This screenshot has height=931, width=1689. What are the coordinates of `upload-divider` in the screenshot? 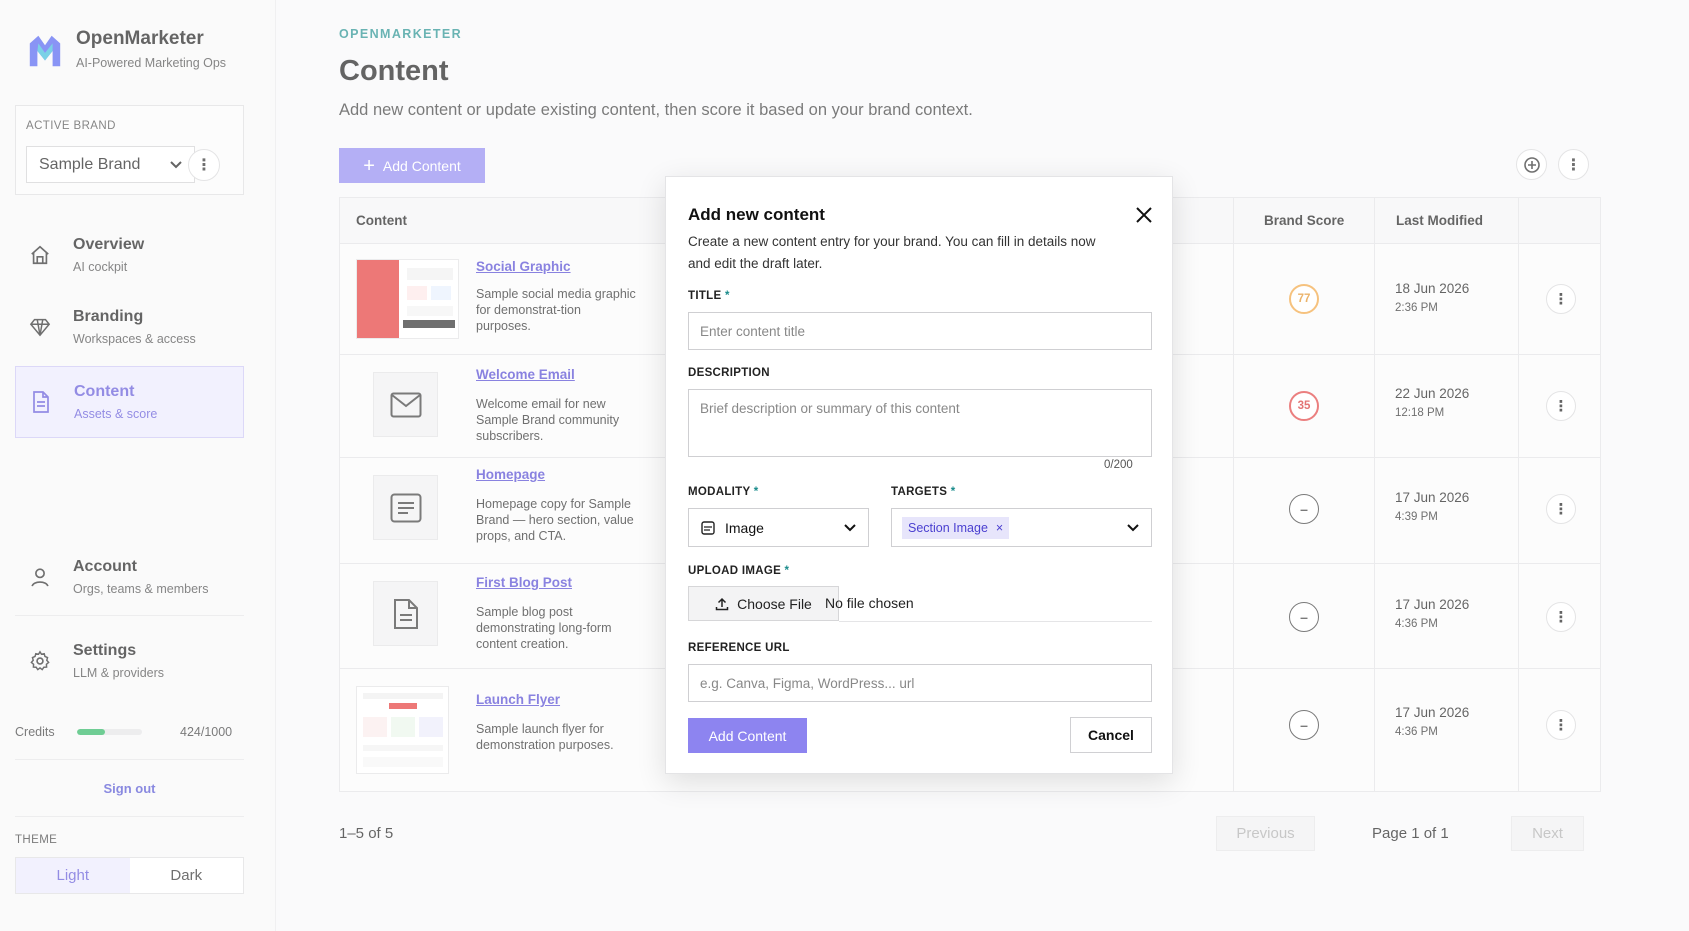 It's located at (995, 621).